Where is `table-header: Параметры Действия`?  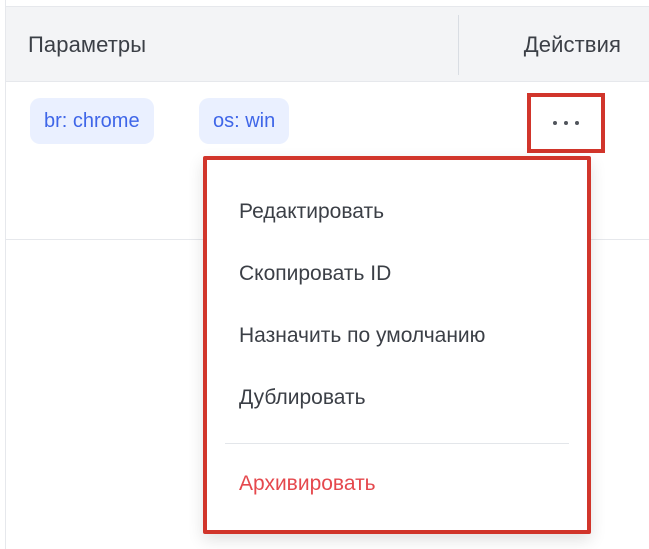 table-header: Параметры Действия is located at coordinates (327, 44).